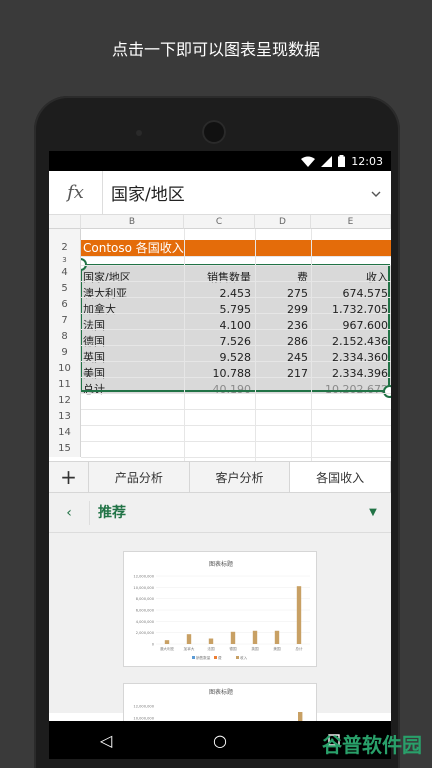 This screenshot has height=768, width=432. What do you see at coordinates (167, 648) in the screenshot?
I see `x-tick-label: 澳大利亚` at bounding box center [167, 648].